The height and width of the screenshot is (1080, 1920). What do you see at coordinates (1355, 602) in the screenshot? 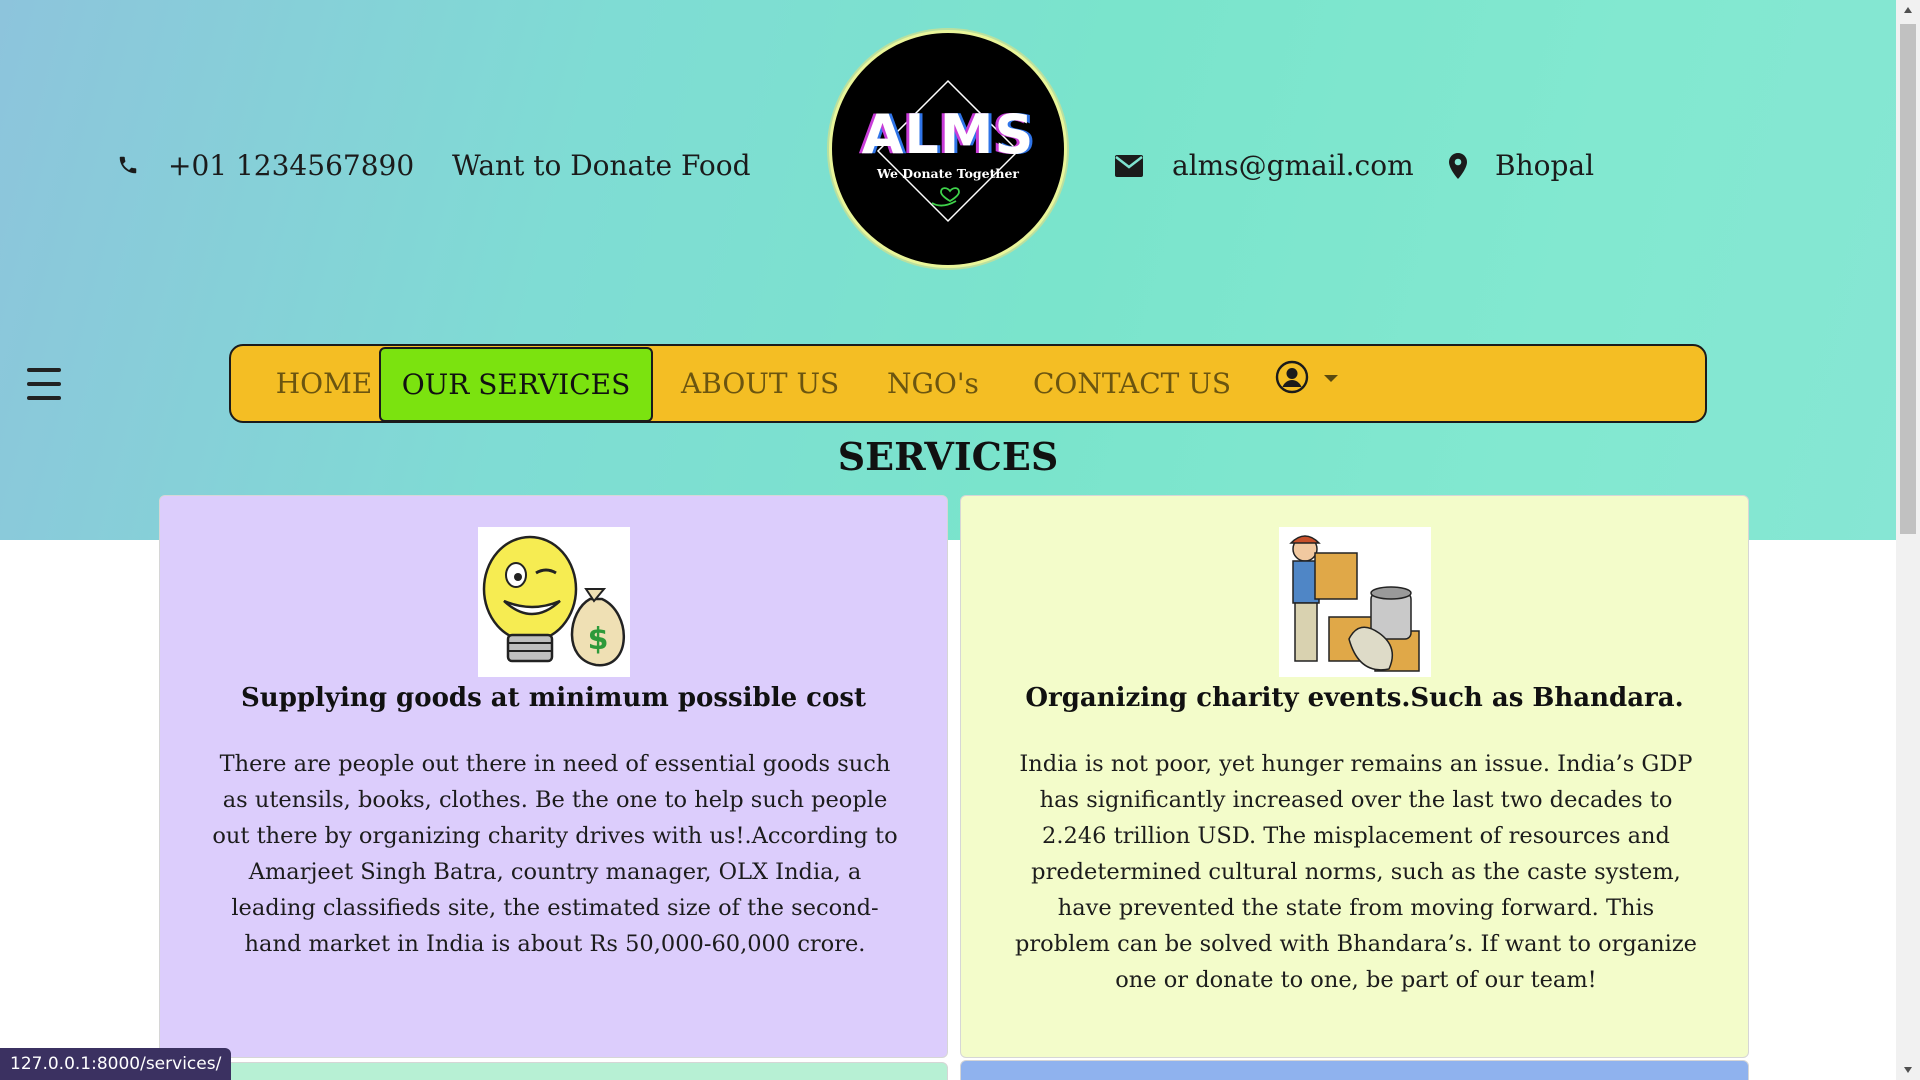
I see `delivery-boxes-illustration` at bounding box center [1355, 602].